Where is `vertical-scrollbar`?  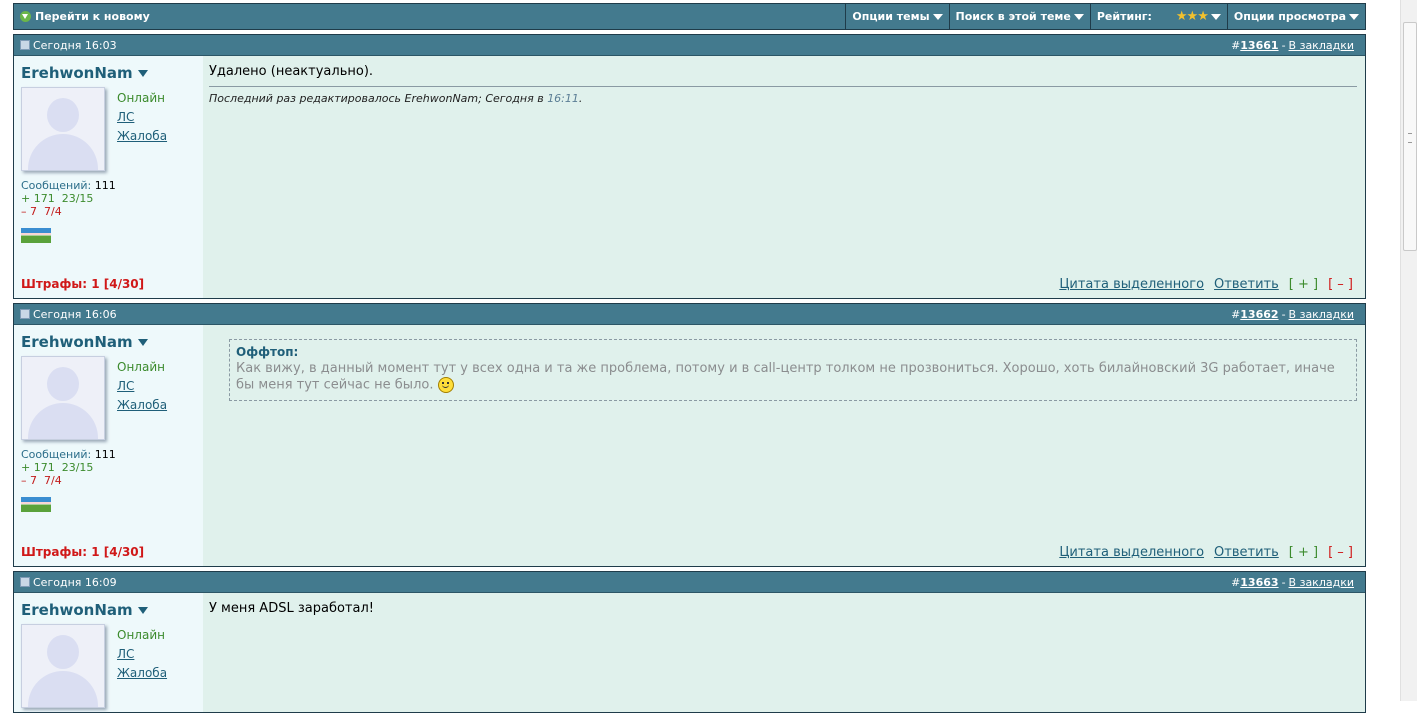
vertical-scrollbar is located at coordinates (1408, 350).